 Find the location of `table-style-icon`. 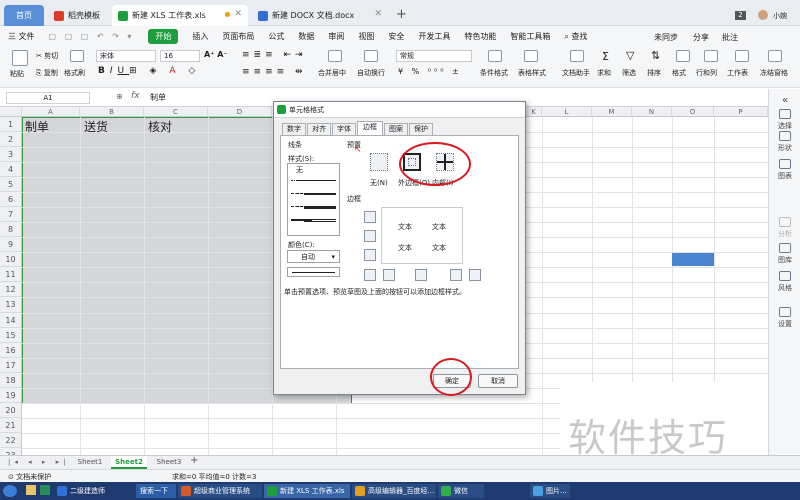

table-style-icon is located at coordinates (531, 56).